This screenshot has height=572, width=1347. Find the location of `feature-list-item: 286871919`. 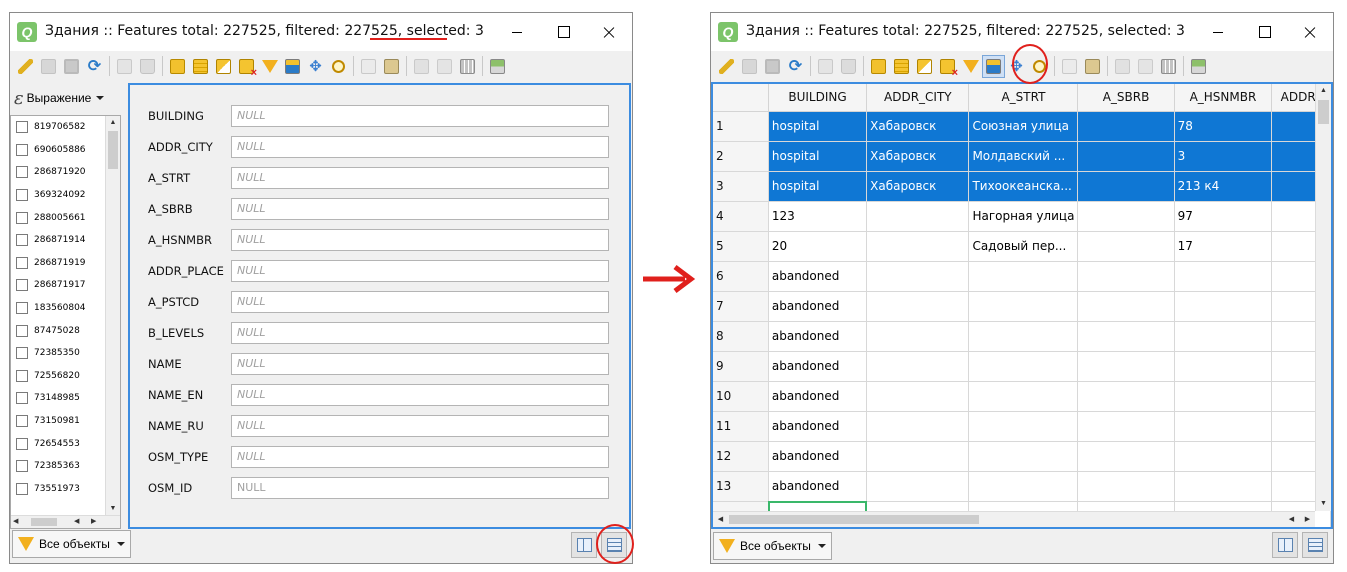

feature-list-item: 286871919 is located at coordinates (65, 263).